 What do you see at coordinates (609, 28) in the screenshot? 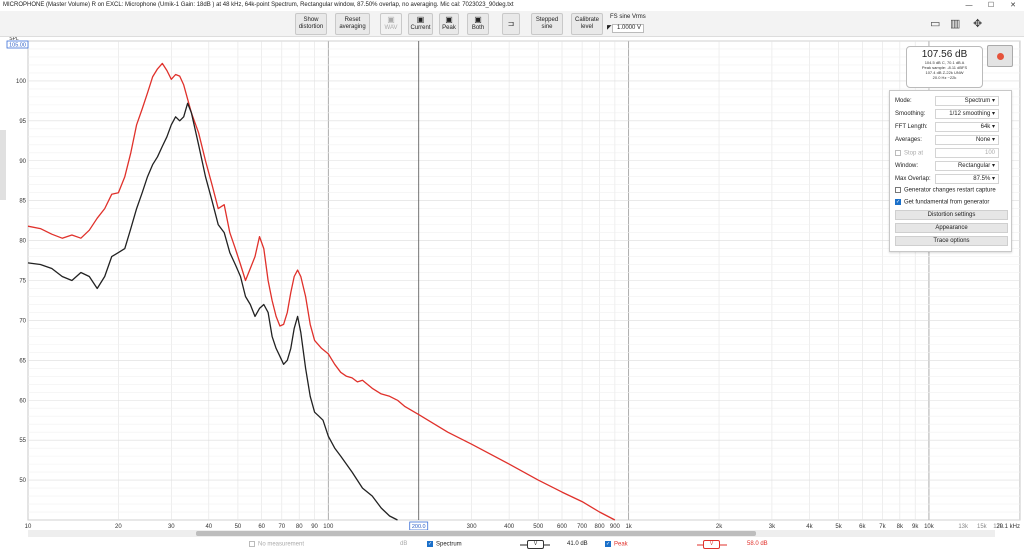
I see `pin-icon: ◤` at bounding box center [609, 28].